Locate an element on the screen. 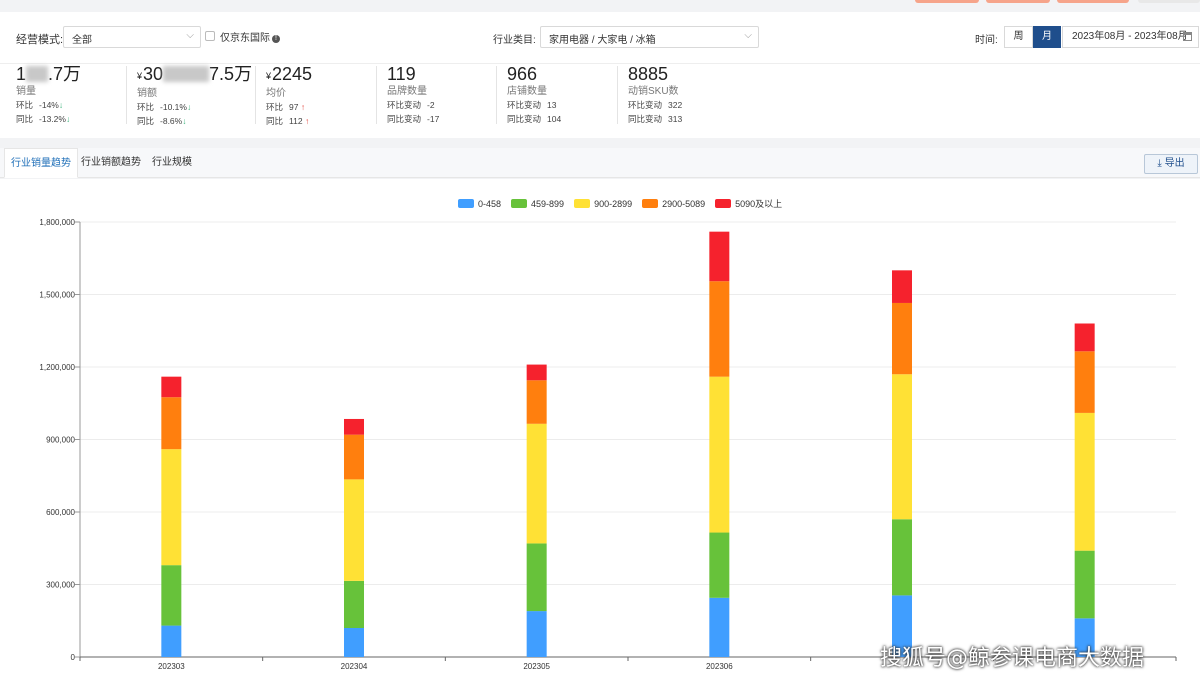 The height and width of the screenshot is (681, 1200). info-icon: ! is located at coordinates (276, 39).